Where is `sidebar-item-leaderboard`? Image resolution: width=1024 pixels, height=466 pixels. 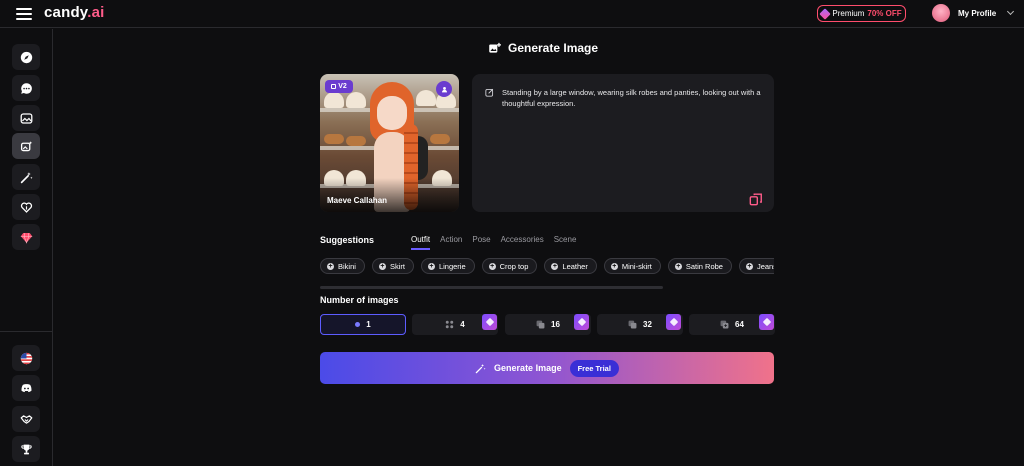 sidebar-item-leaderboard is located at coordinates (26, 449).